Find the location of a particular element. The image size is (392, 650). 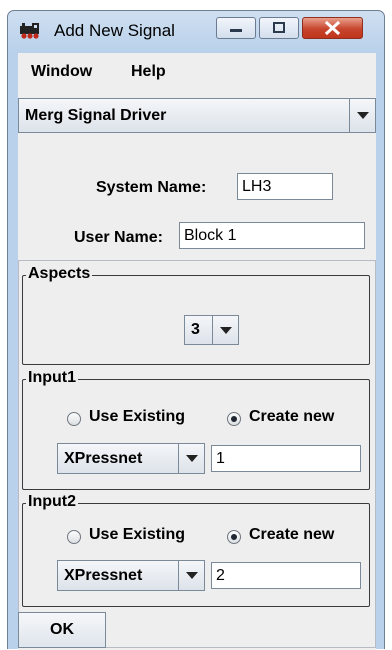

minimize-button is located at coordinates (236, 28).